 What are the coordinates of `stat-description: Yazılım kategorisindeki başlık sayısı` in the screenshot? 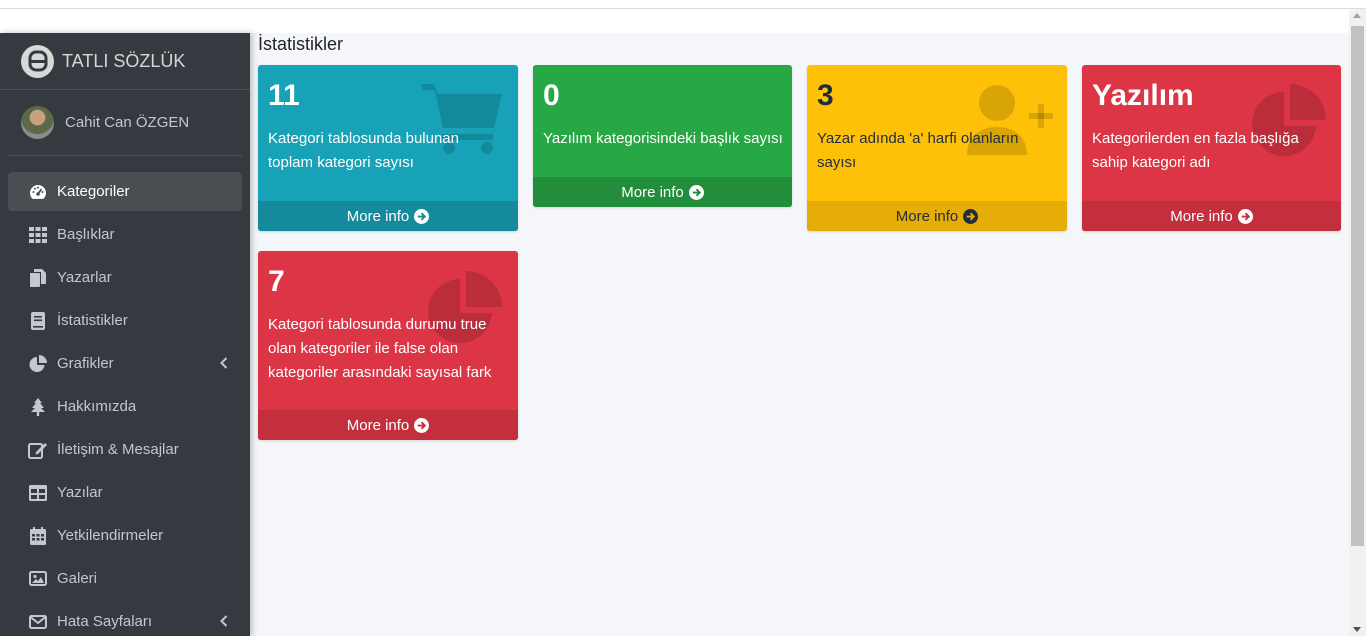 It's located at (663, 139).